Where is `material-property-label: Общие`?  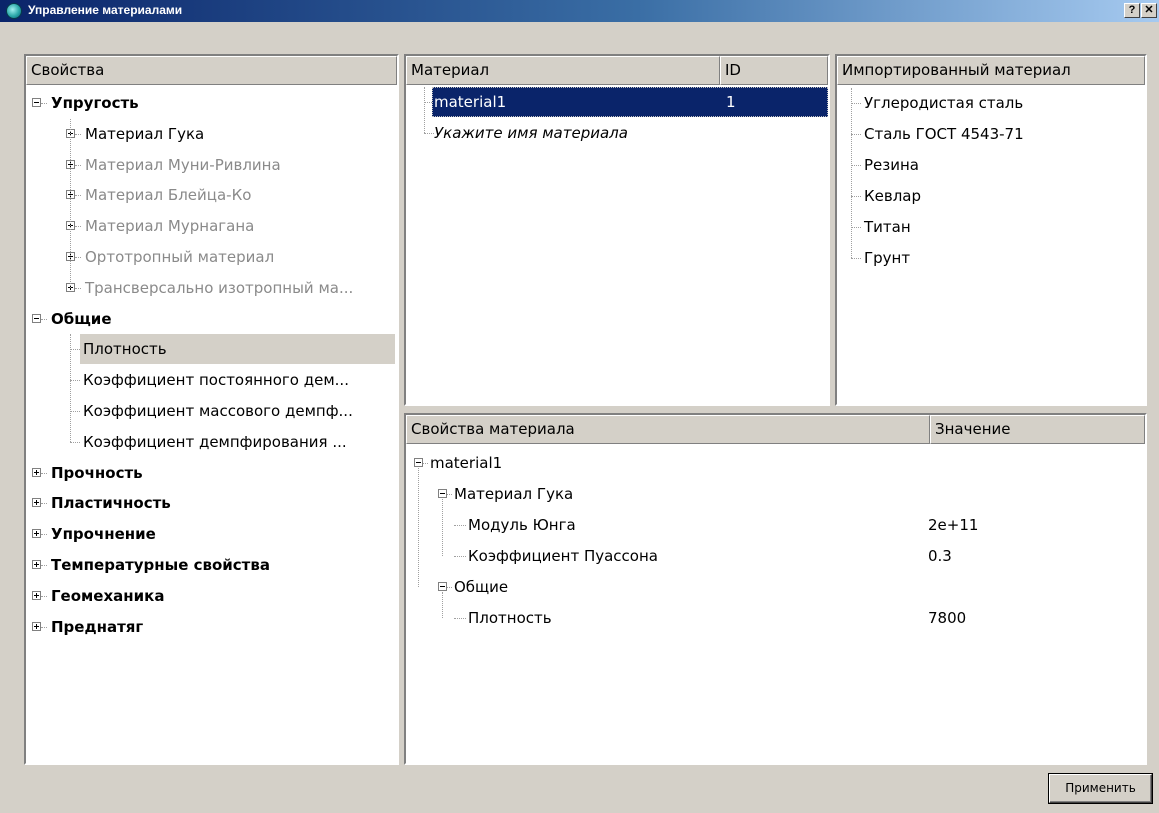
material-property-label: Общие is located at coordinates (481, 587).